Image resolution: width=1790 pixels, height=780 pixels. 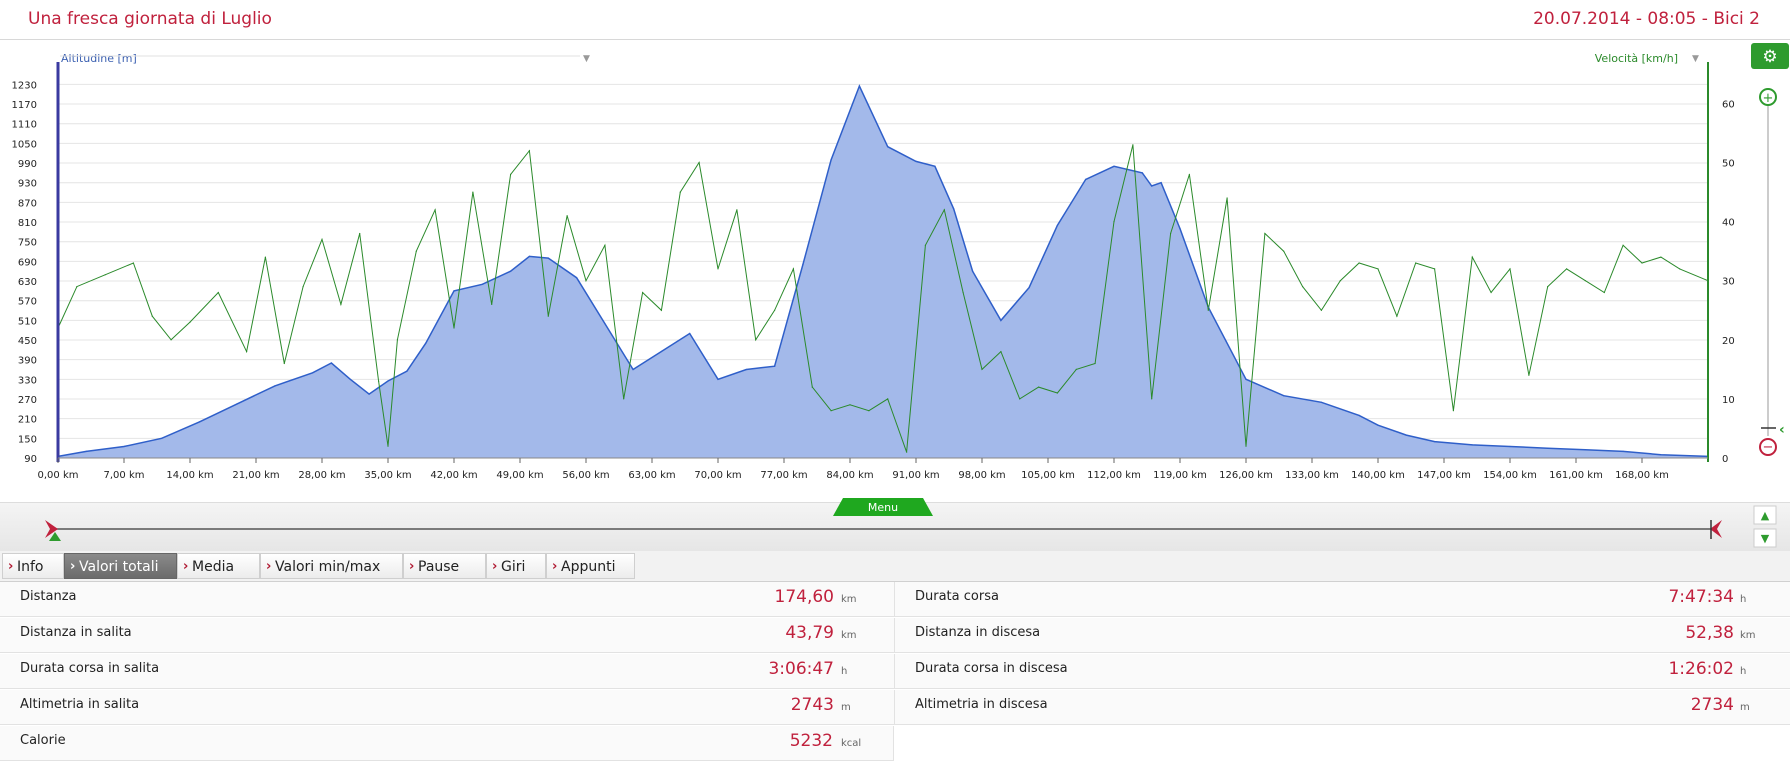 I want to click on stat-label: Altimetria in discesa, so click(x=981, y=704).